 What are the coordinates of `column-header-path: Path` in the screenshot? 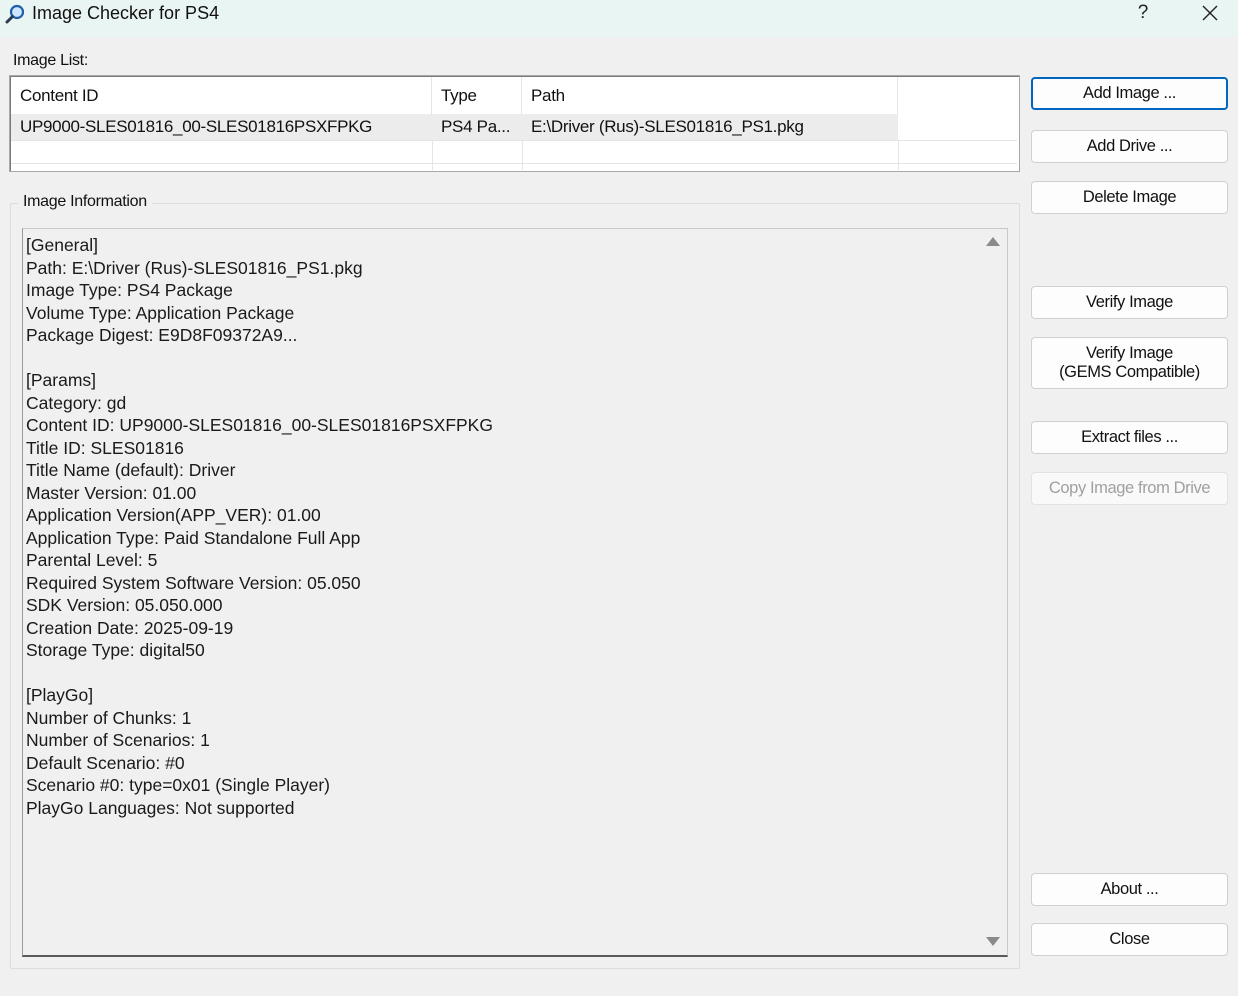 It's located at (710, 96).